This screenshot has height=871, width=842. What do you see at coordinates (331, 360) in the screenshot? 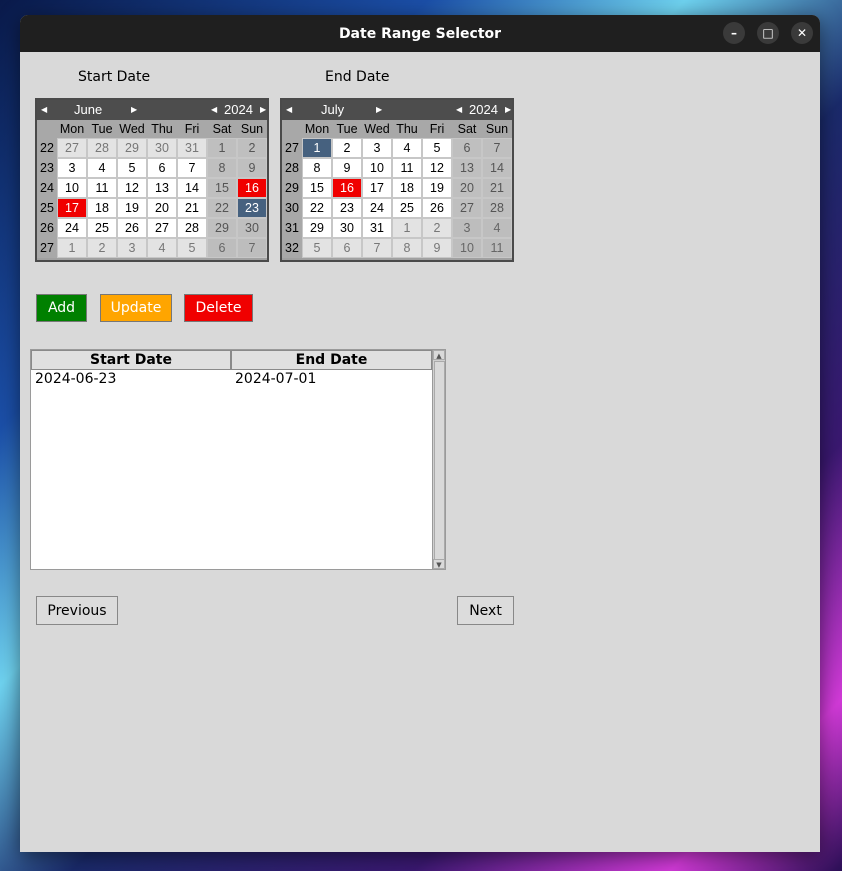
I see `column-header-end-date: End Date` at bounding box center [331, 360].